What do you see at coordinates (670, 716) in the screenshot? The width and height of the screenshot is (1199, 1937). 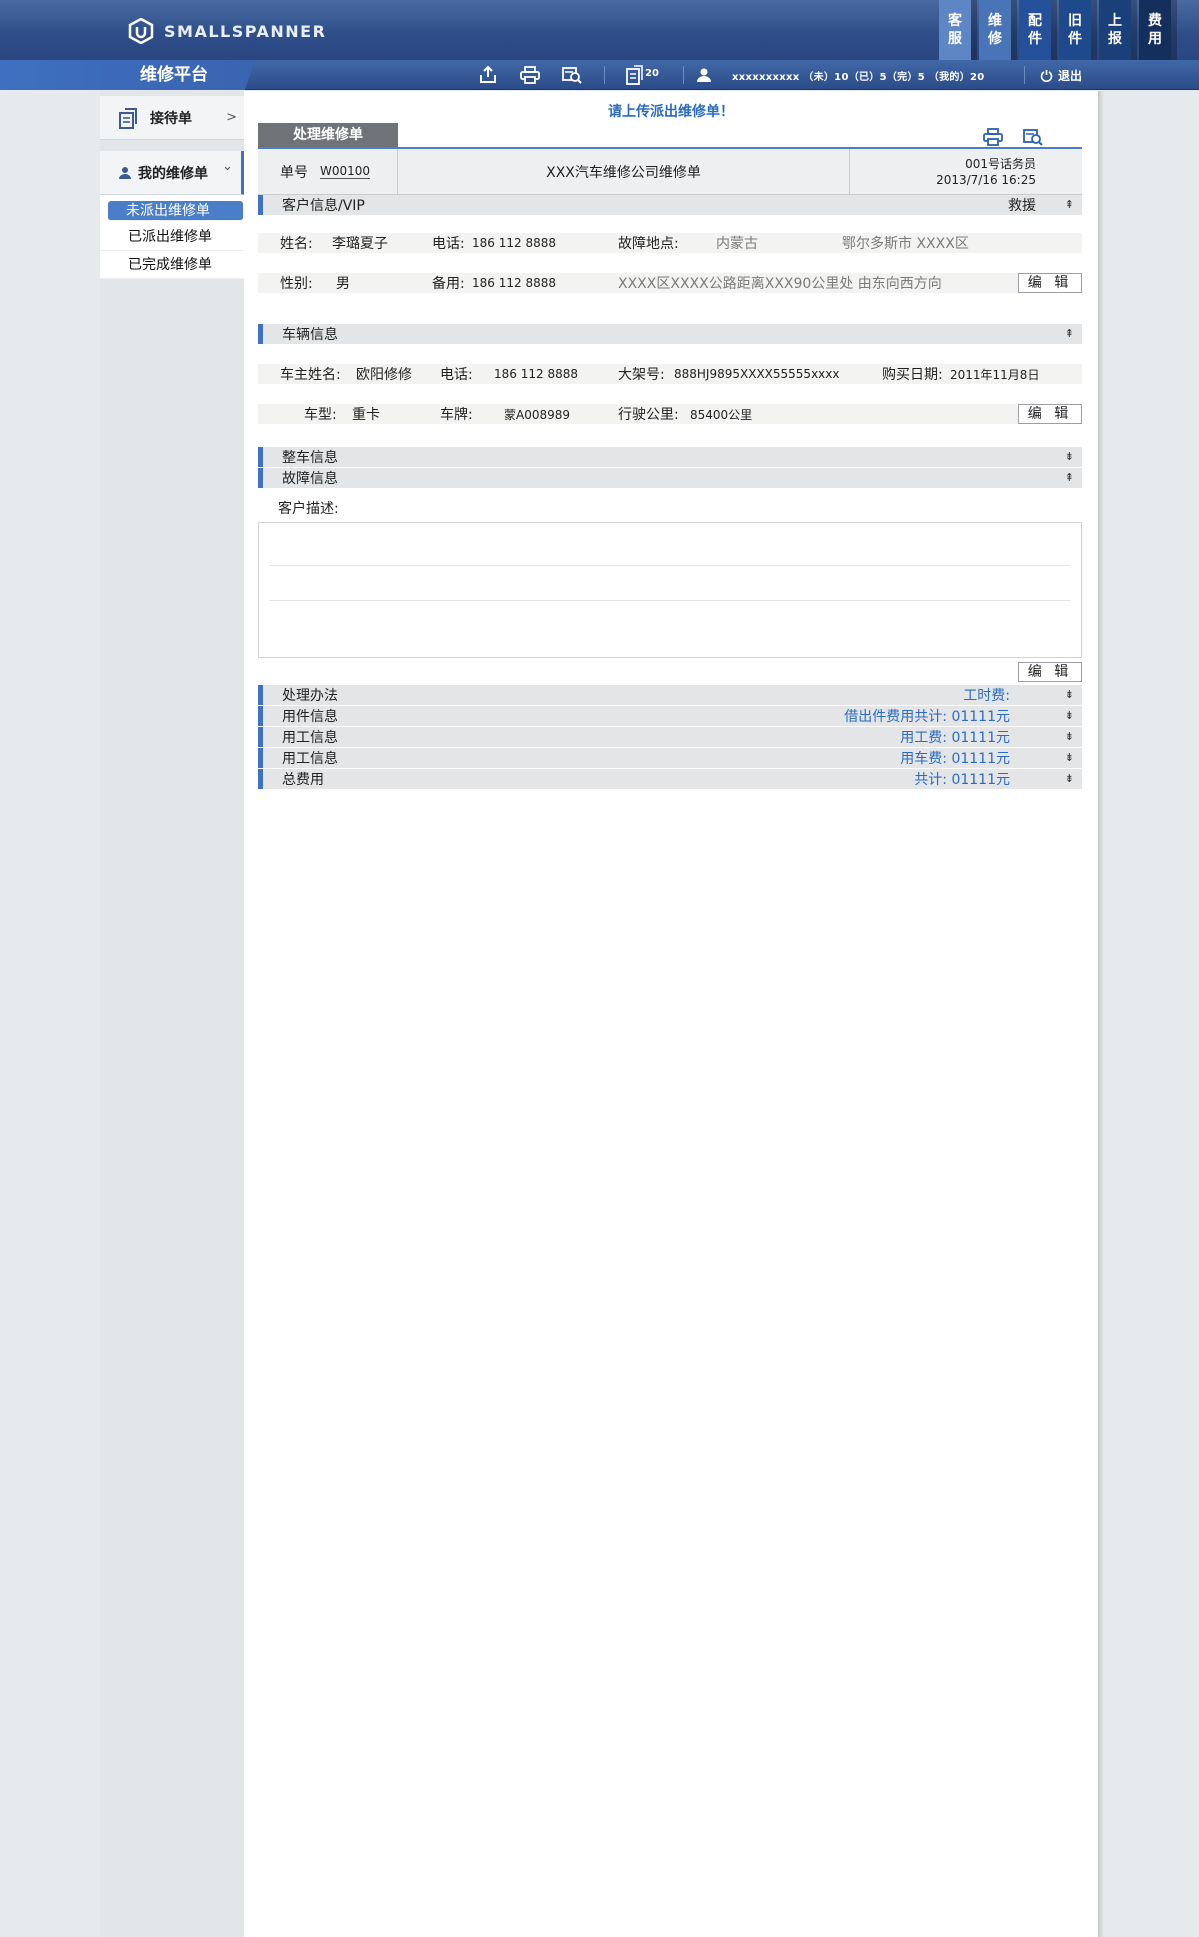 I see `section-parts-usage: 用件信息 借出件费用共计: 01111元 ⇟` at bounding box center [670, 716].